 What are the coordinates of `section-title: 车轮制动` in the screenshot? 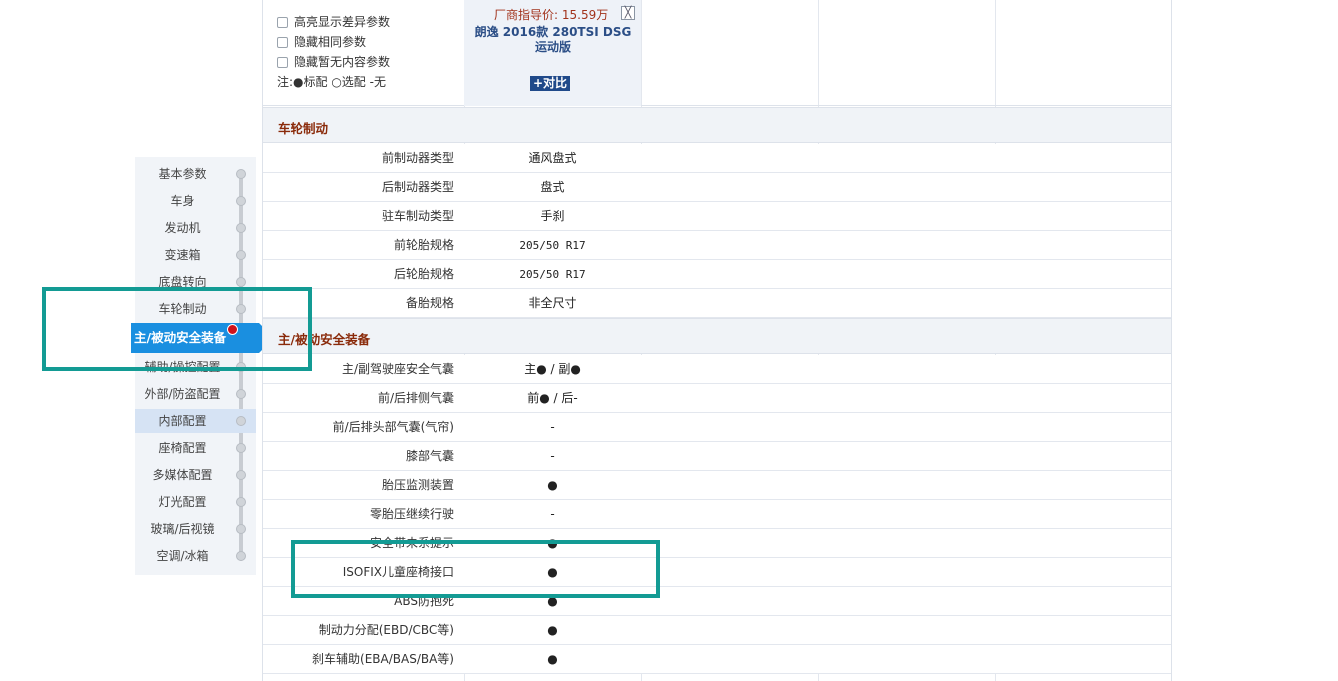 It's located at (303, 128).